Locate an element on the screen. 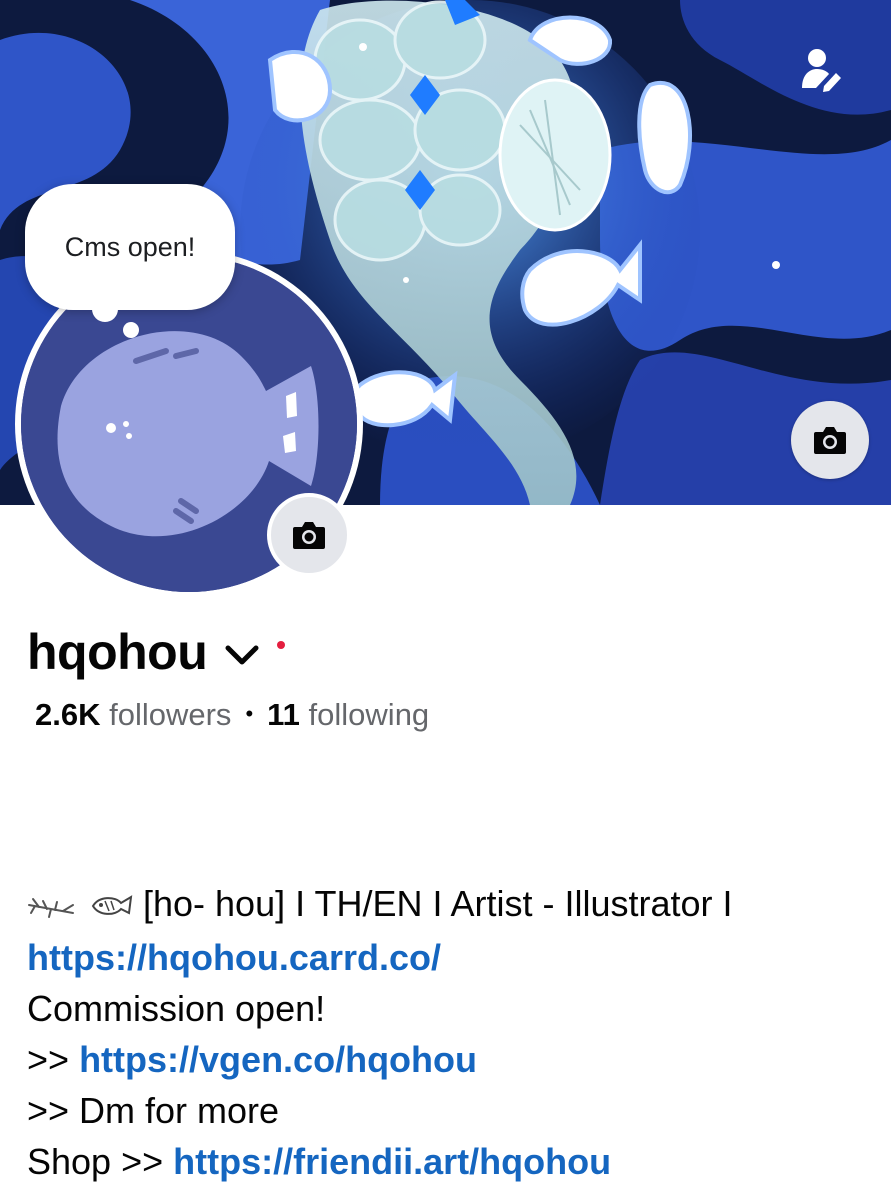  bio-line-shop: Shop >> https://friendii.art/hqohou is located at coordinates (447, 1161).